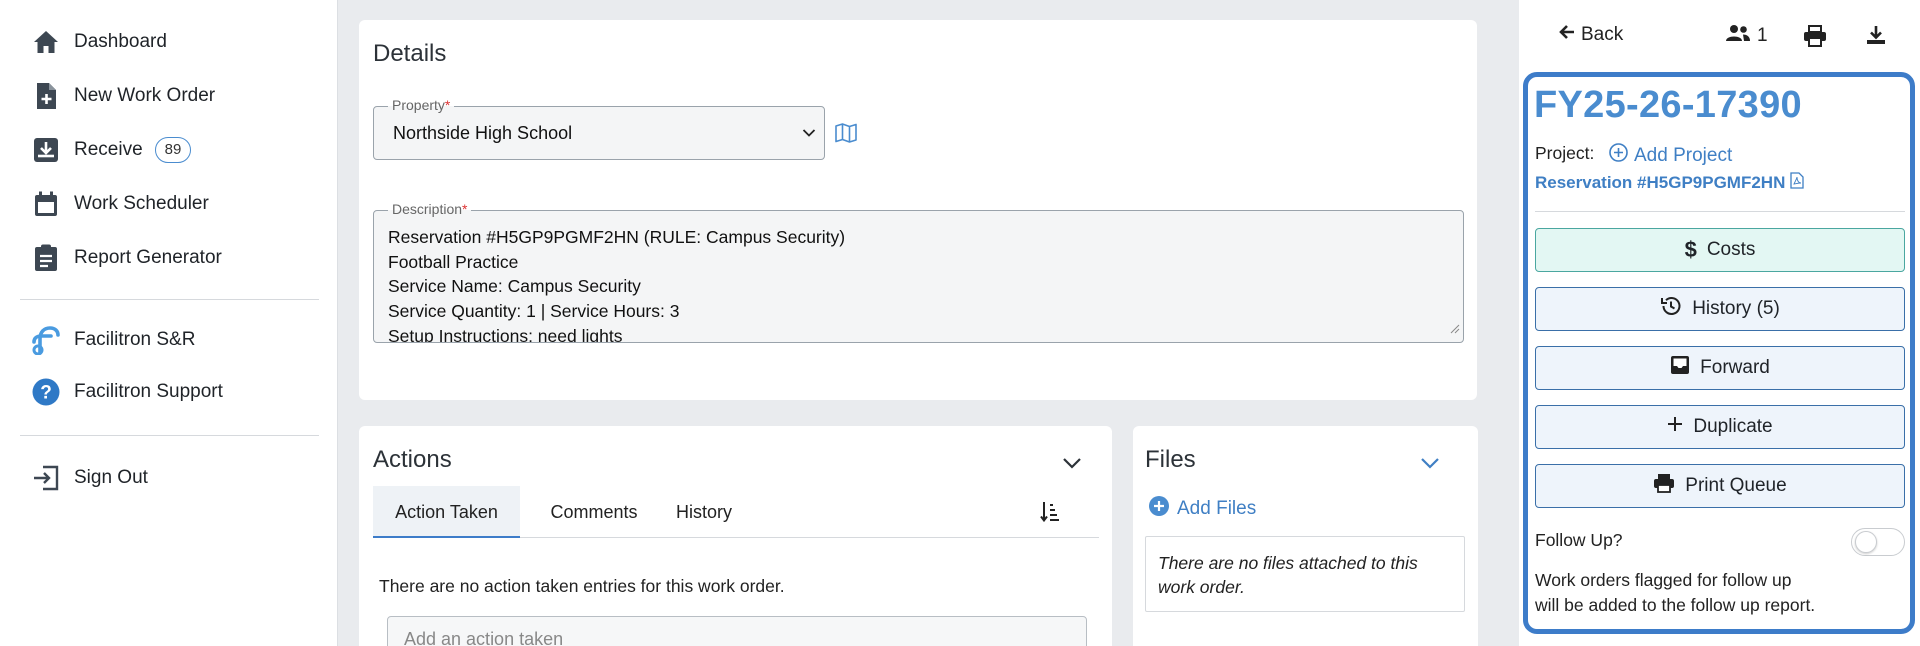 The height and width of the screenshot is (646, 1920). I want to click on calendar-icon, so click(46, 204).